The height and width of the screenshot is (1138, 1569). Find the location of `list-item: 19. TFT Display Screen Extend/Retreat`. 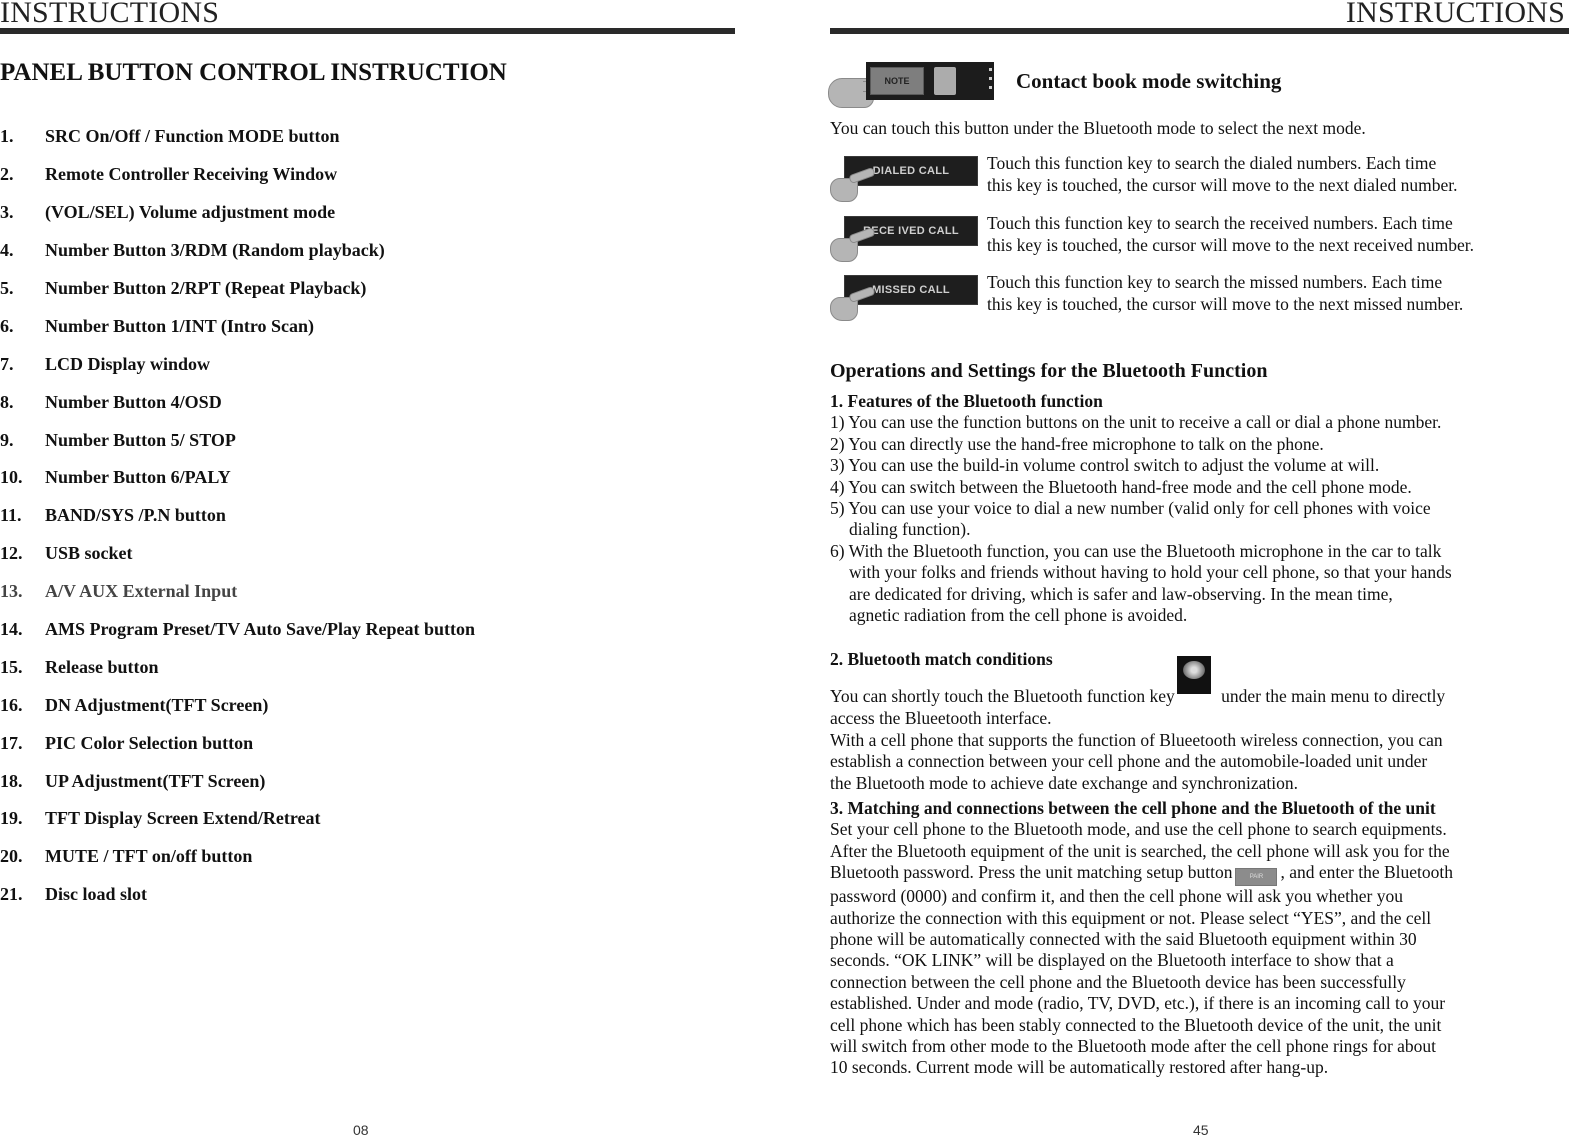

list-item: 19. TFT Display Screen Extend/Retreat is located at coordinates (237, 819).